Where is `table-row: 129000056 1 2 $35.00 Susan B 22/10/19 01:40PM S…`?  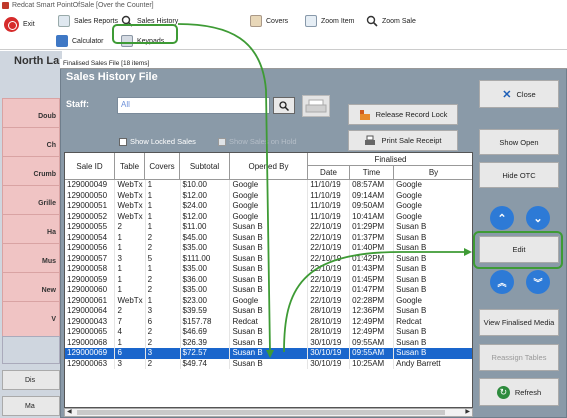 table-row: 129000056 1 2 $35.00 Susan B 22/10/19 01:40PM S… is located at coordinates (268, 248).